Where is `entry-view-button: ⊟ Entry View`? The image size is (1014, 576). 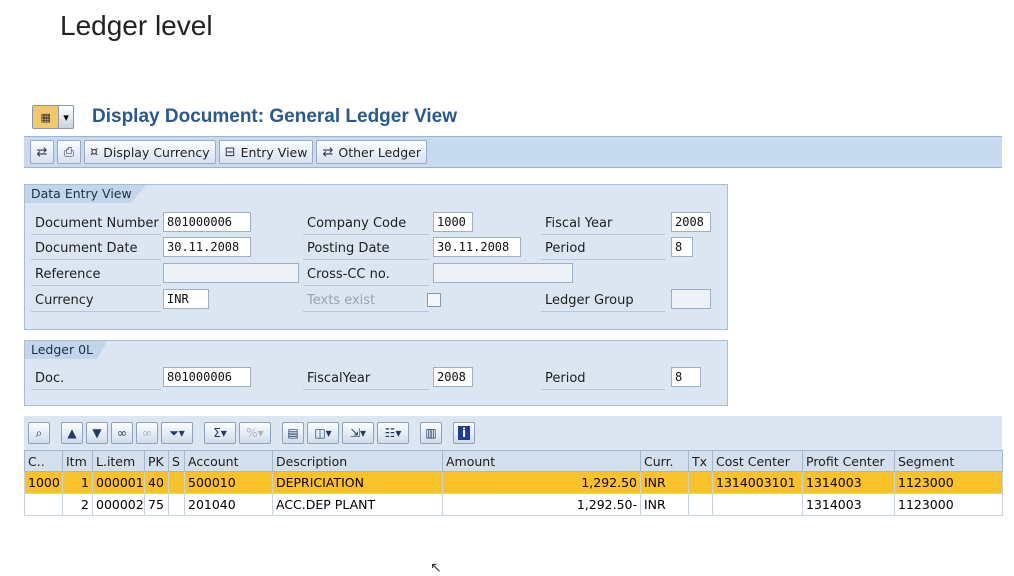
entry-view-button: ⊟ Entry View is located at coordinates (266, 152).